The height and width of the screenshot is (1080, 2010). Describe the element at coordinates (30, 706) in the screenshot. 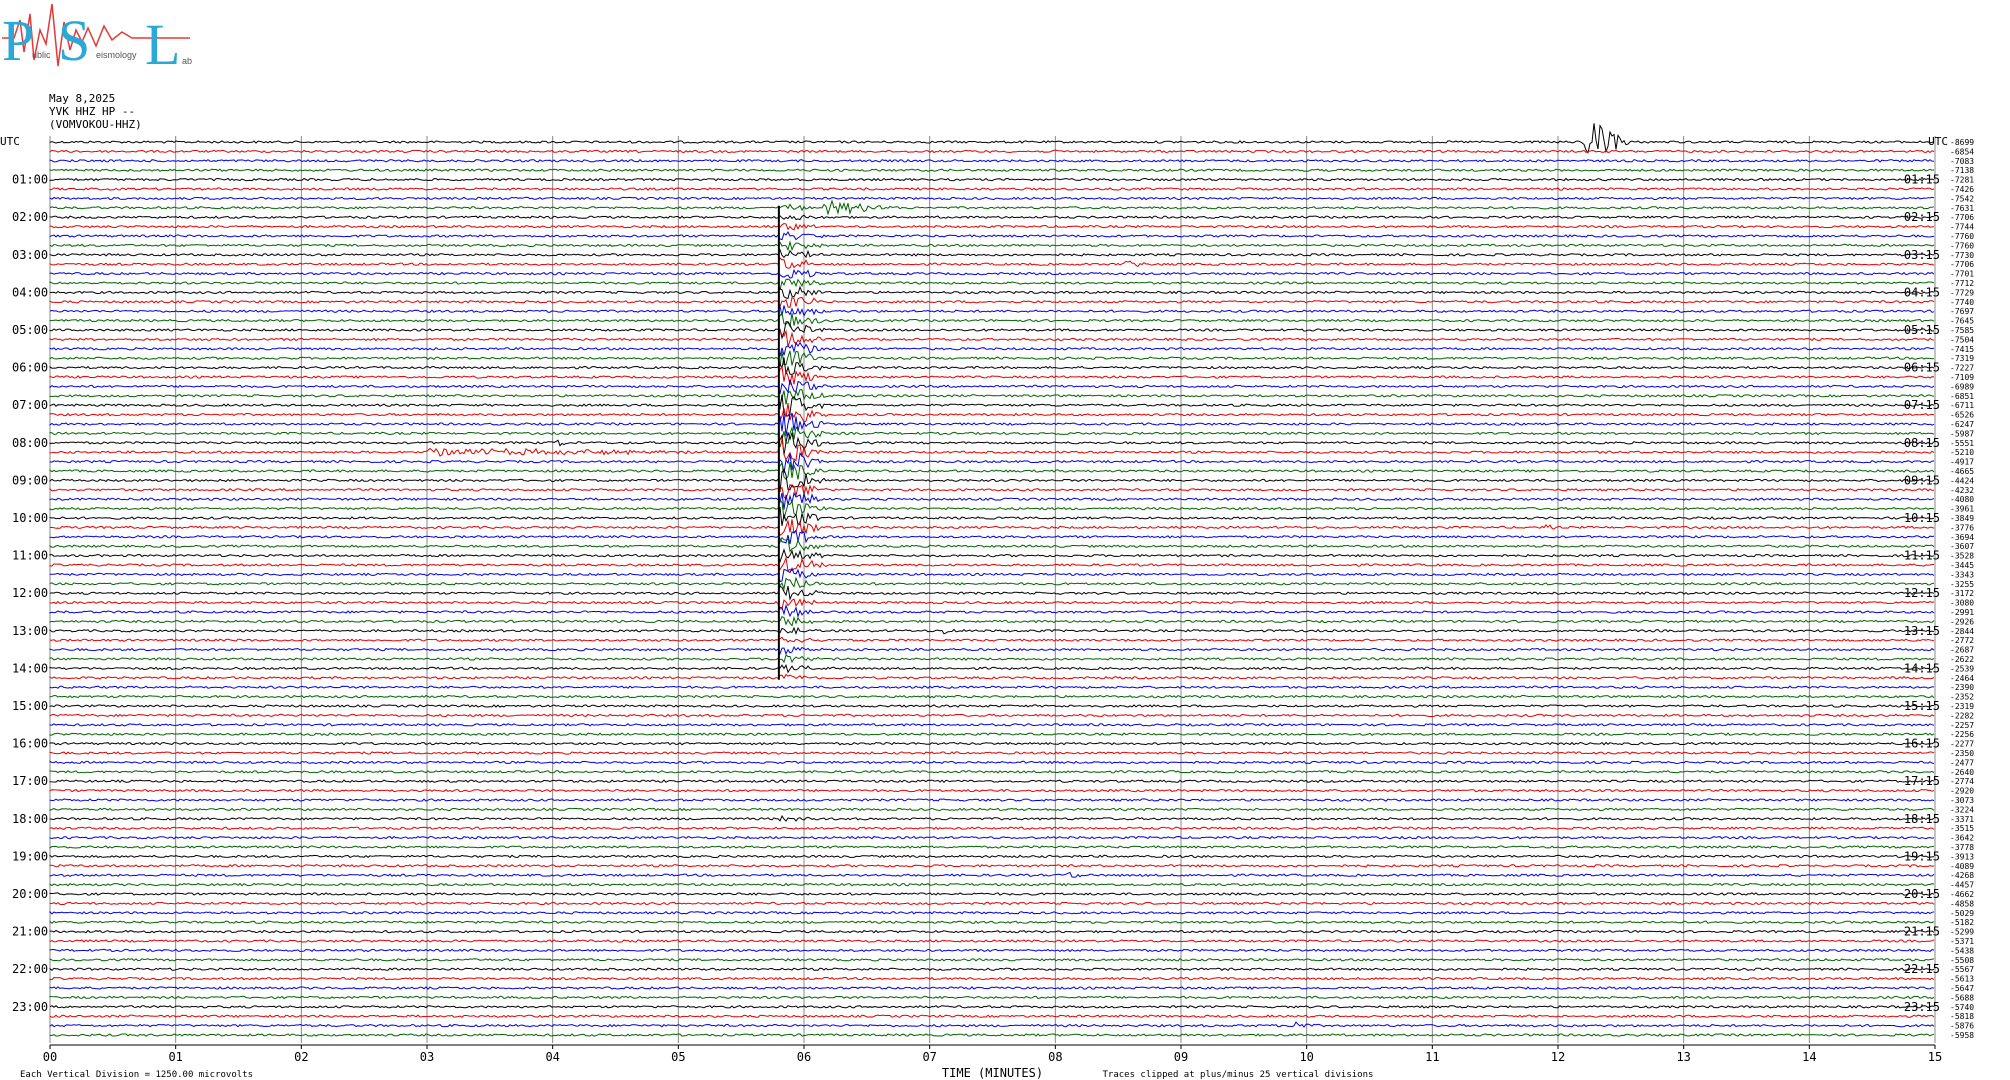

I see `left-hour-label: 15:00` at that location.